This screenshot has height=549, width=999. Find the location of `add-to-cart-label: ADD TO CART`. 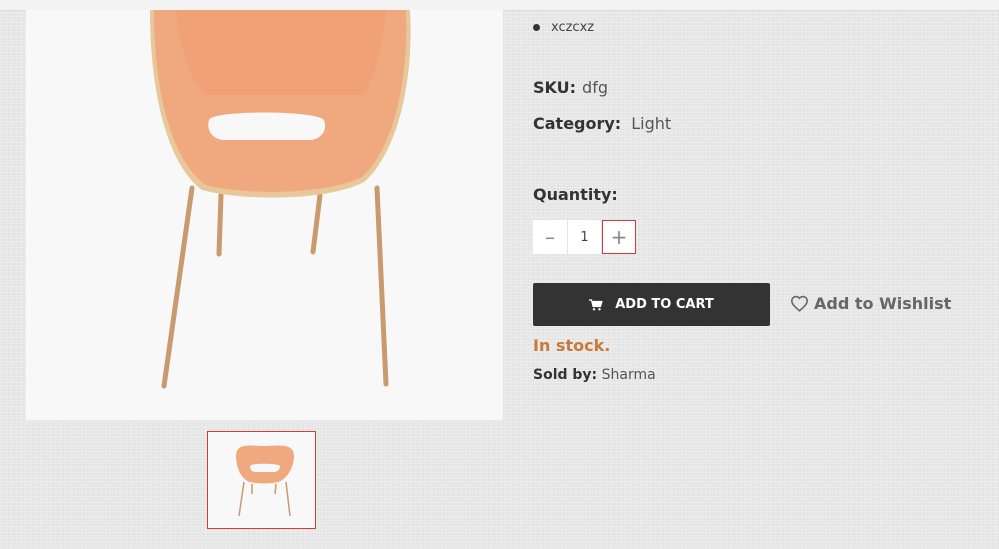

add-to-cart-label: ADD TO CART is located at coordinates (664, 304).